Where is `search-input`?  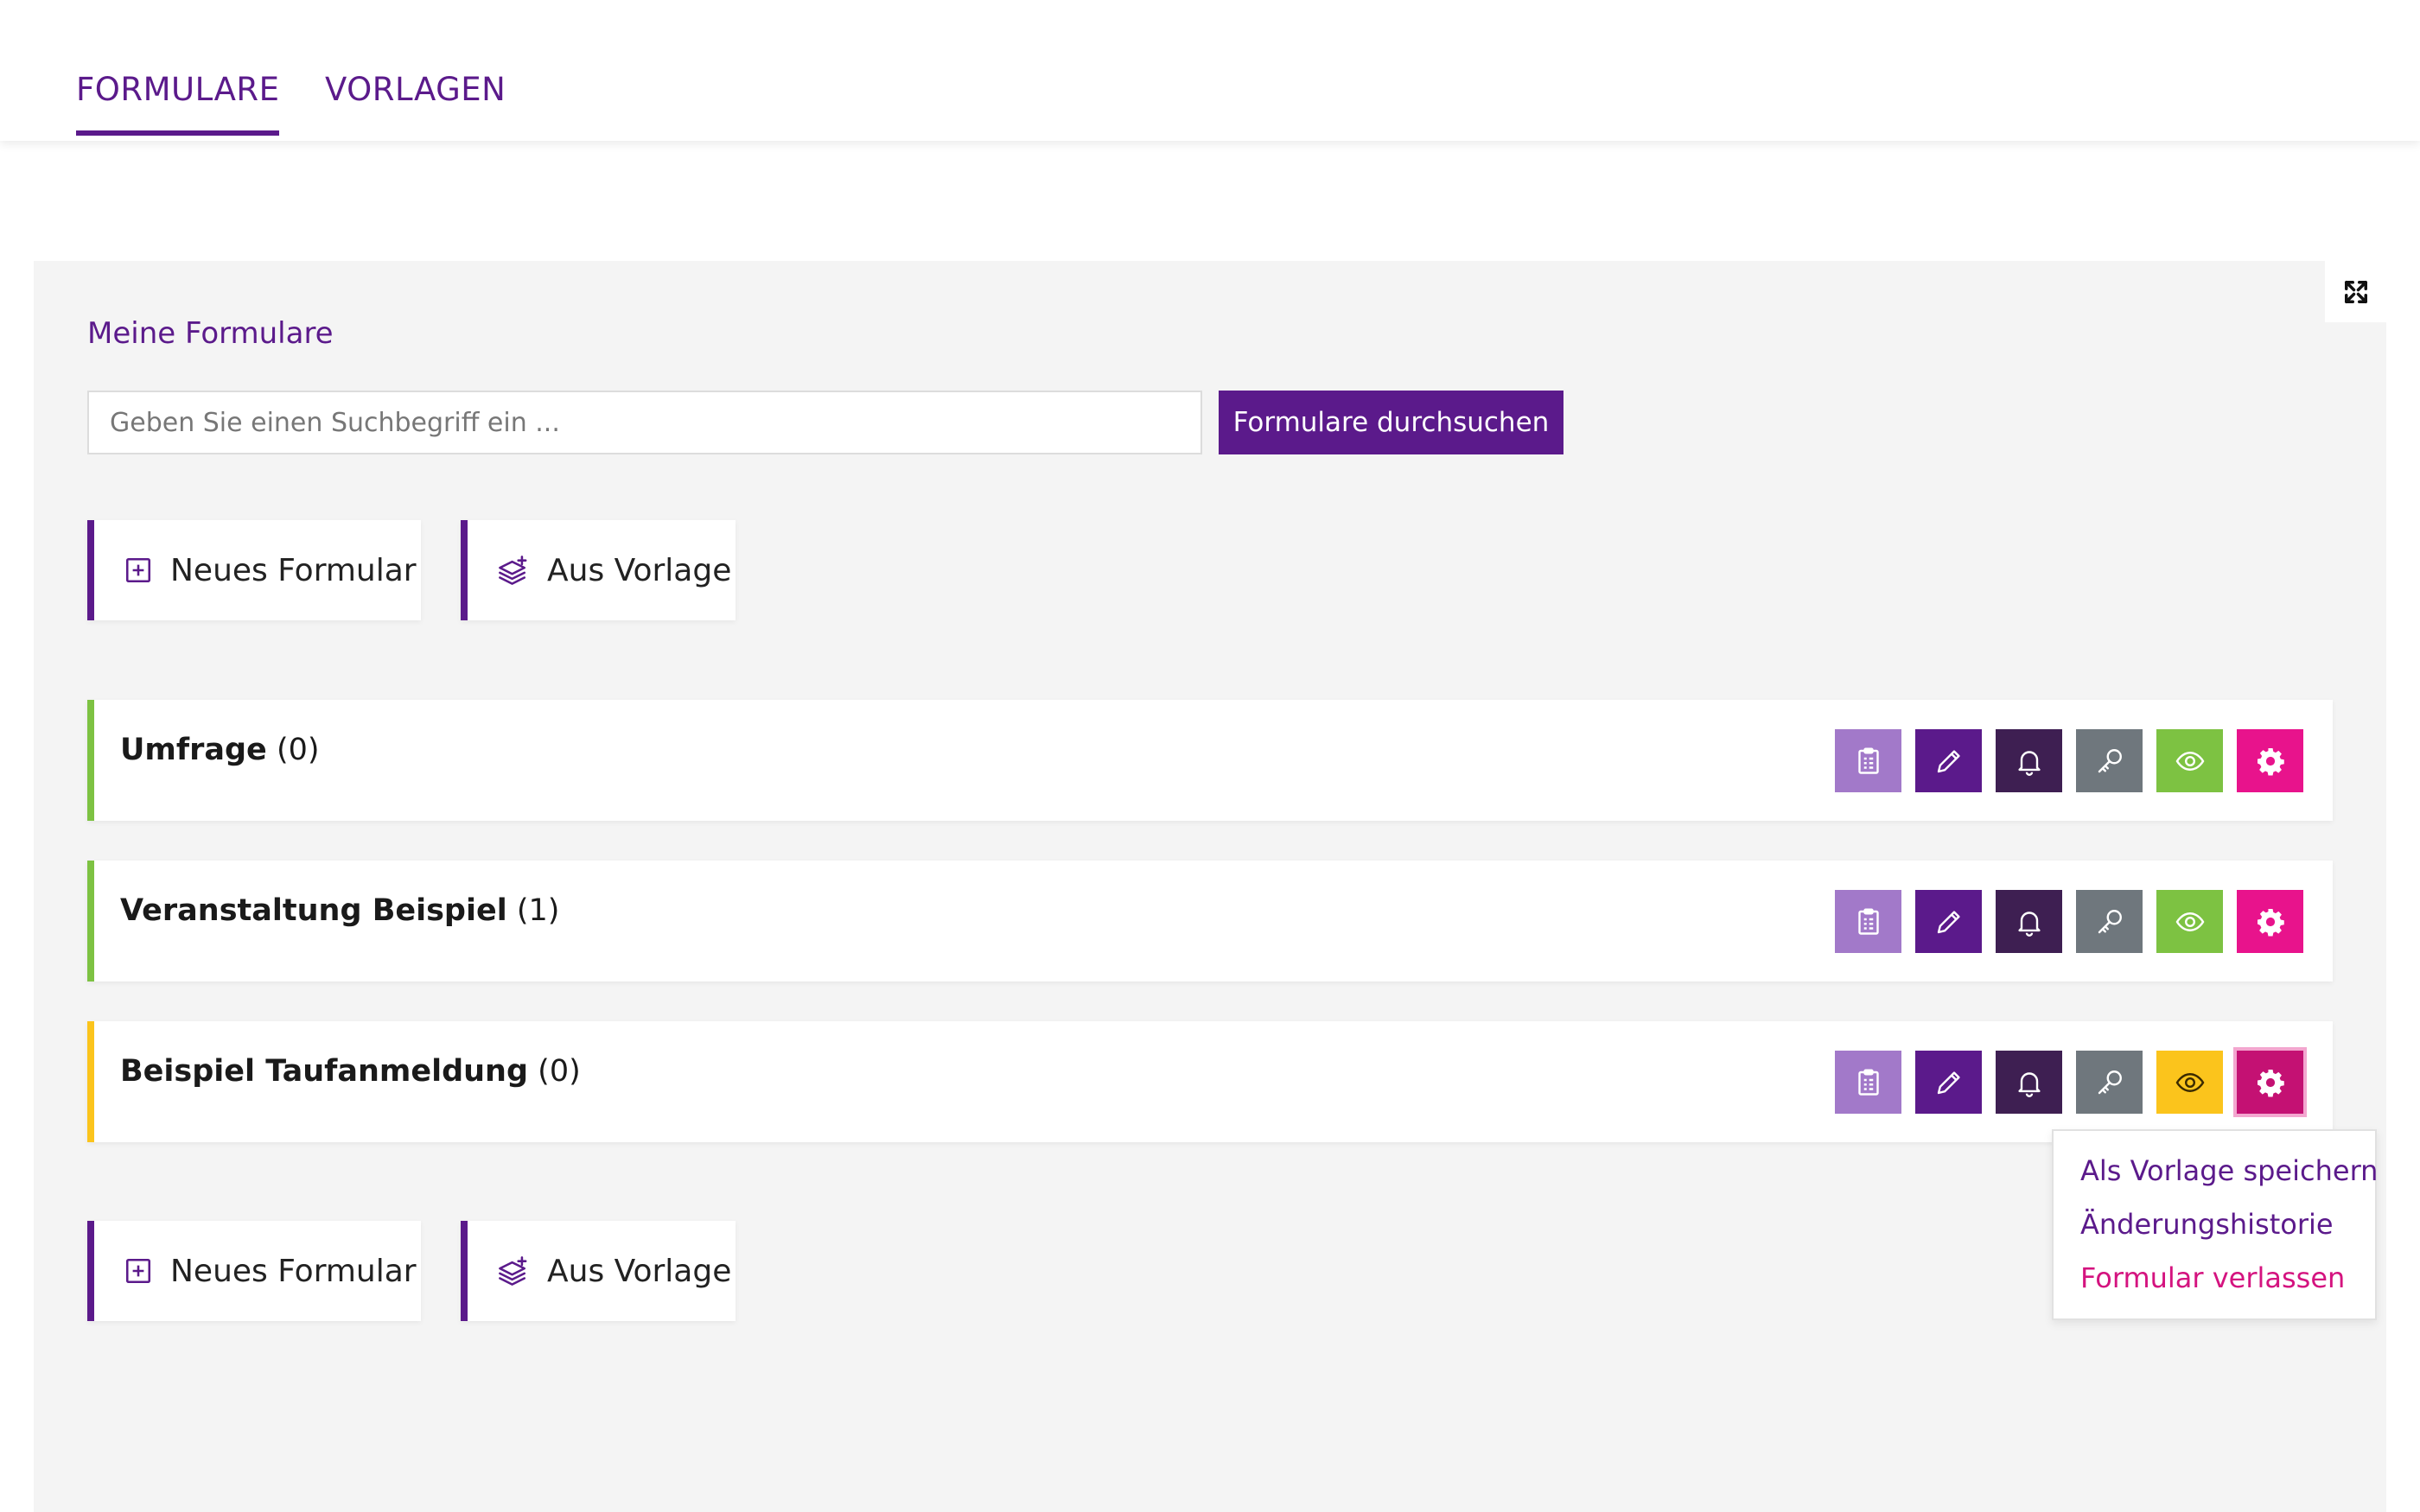 search-input is located at coordinates (644, 422).